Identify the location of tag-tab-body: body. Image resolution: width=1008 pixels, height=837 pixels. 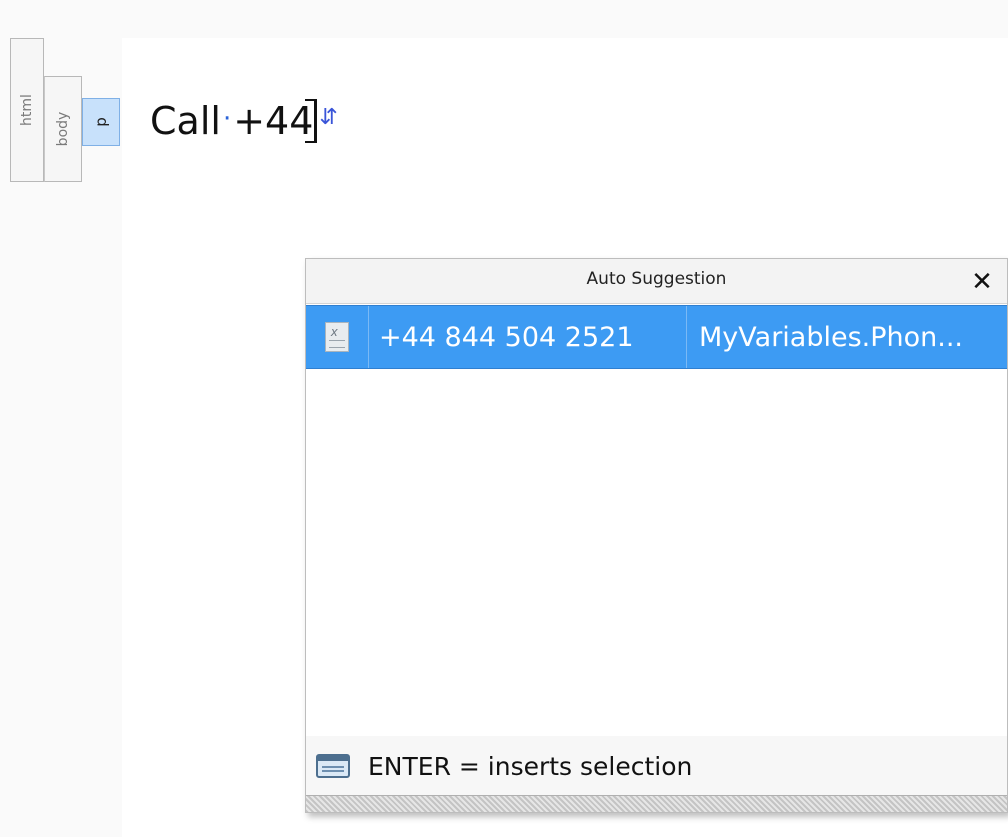
(63, 129).